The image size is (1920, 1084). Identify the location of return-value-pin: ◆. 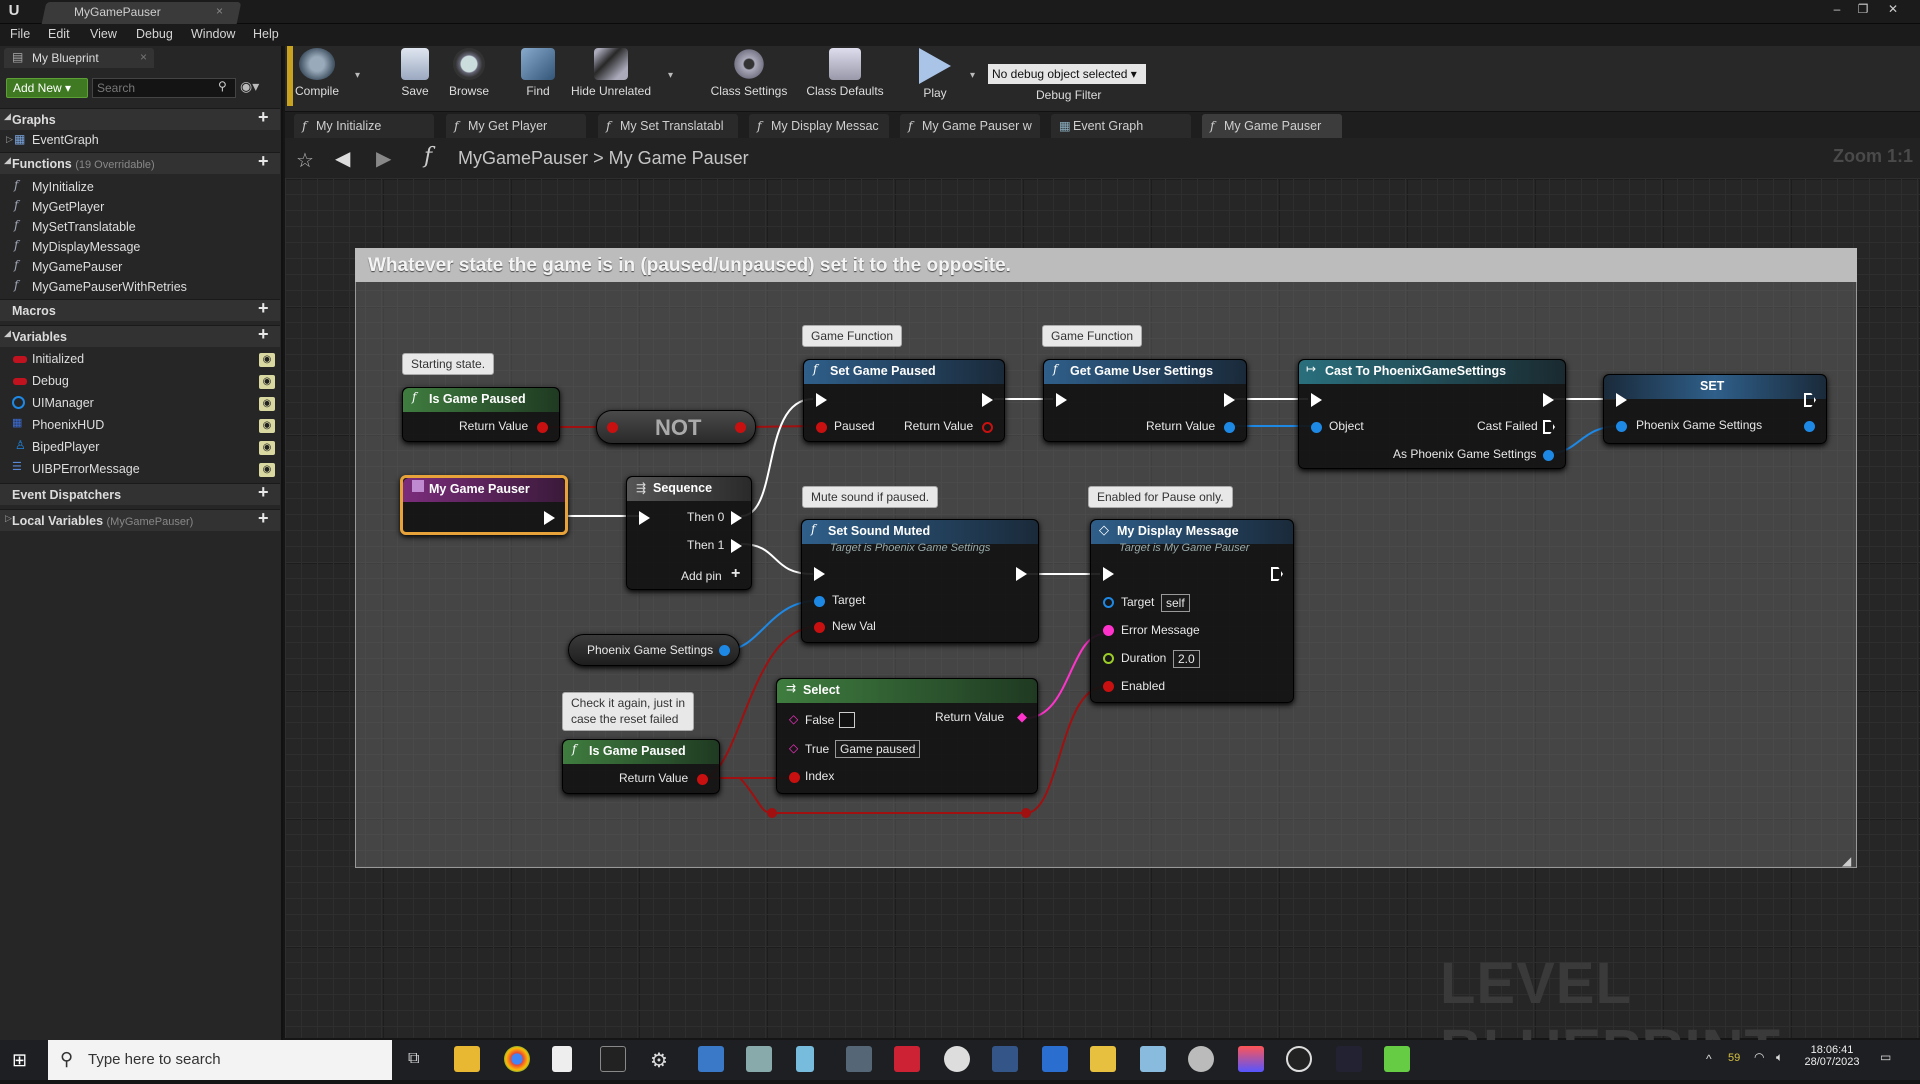
(1022, 717).